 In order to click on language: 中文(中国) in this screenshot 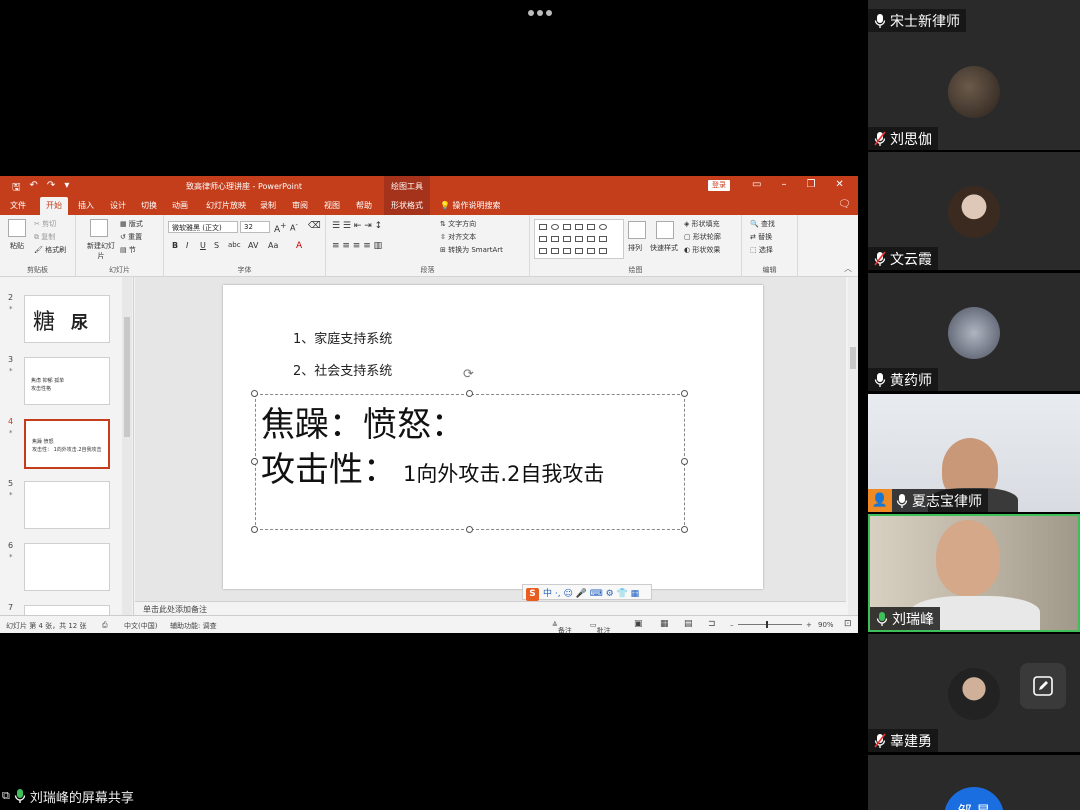, I will do `click(140, 626)`.